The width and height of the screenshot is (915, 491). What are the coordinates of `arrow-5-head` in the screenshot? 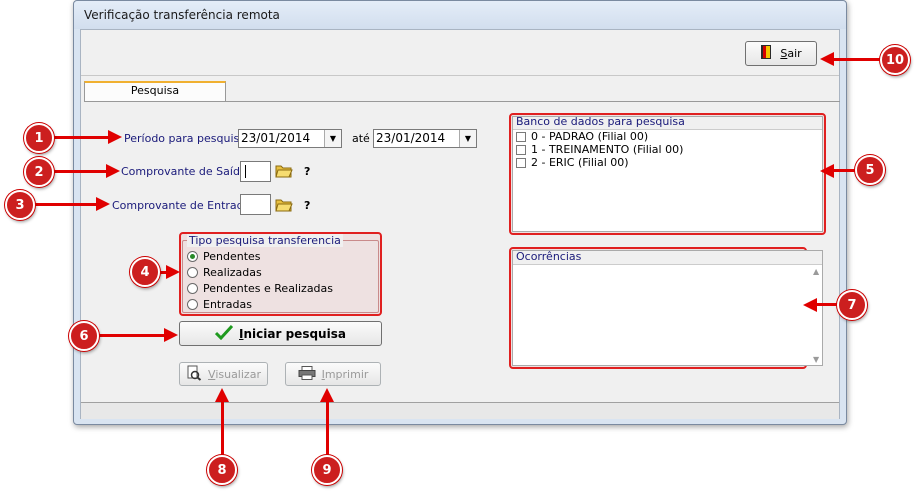 It's located at (827, 171).